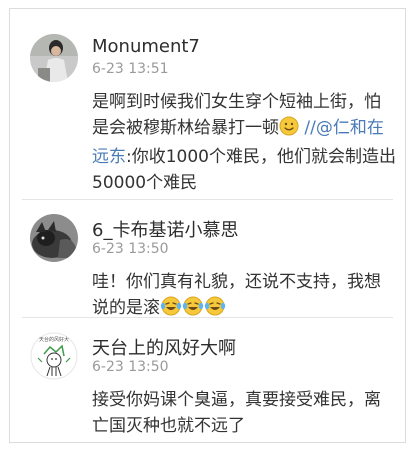  I want to click on comment-text-part: 哇！你们真有礼貌，还说不支持，我想说的是滚, so click(236, 295).